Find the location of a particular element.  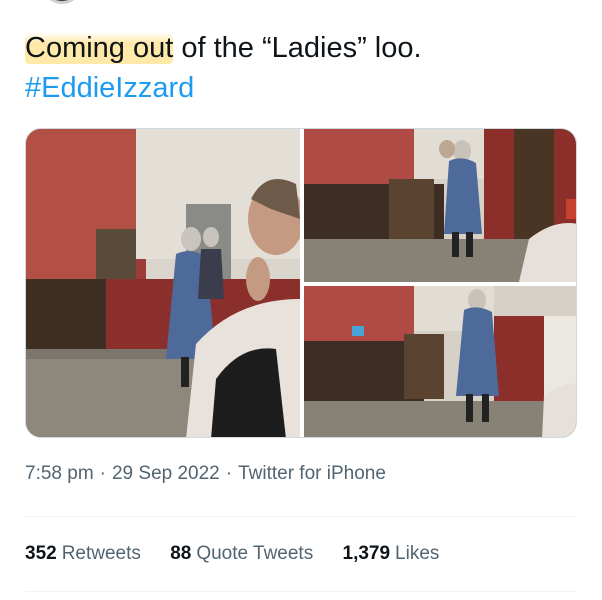

photo-top-right is located at coordinates (440, 205).